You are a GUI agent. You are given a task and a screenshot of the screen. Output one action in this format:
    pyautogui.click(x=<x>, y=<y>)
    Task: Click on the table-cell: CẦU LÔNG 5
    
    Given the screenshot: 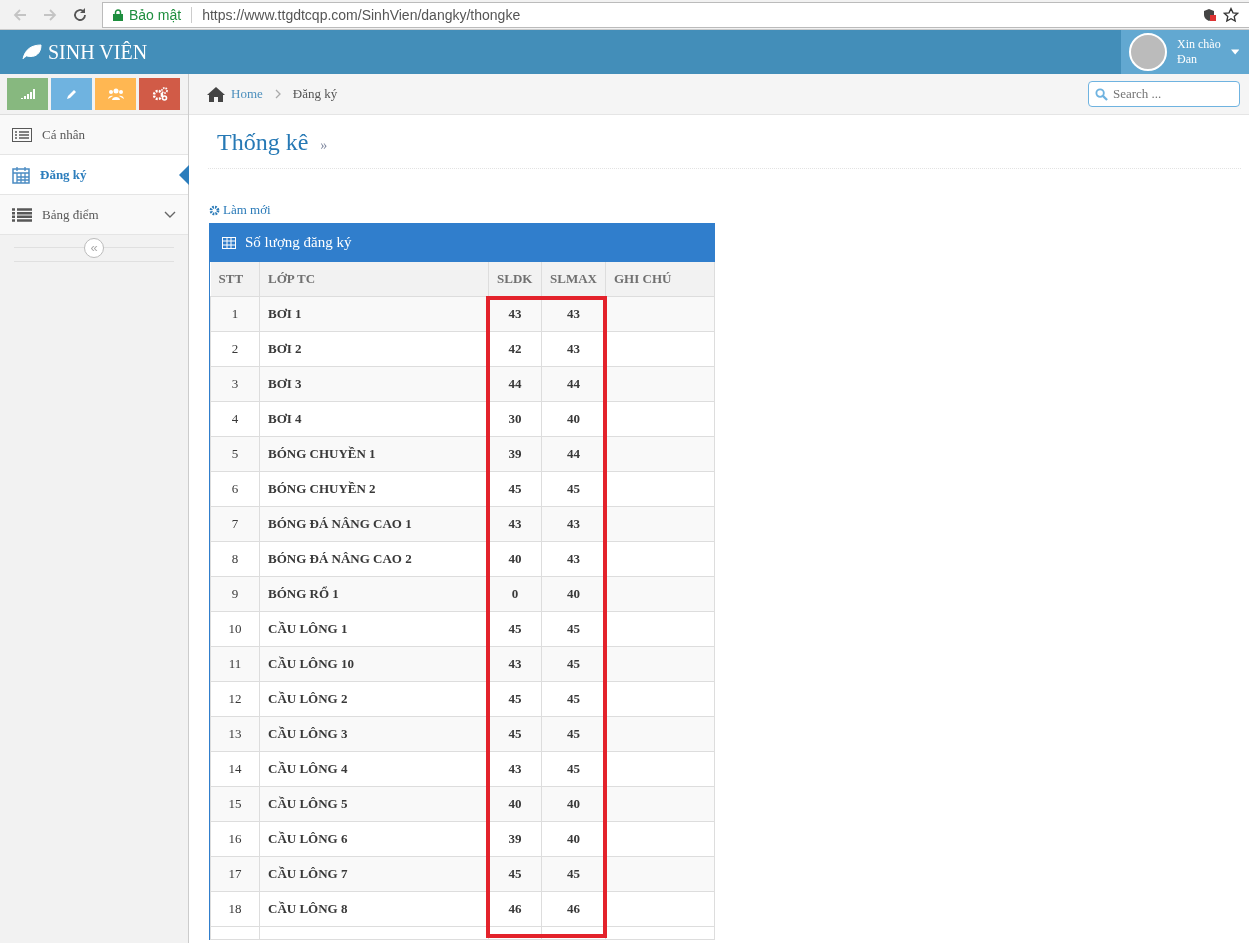 What is the action you would take?
    pyautogui.click(x=374, y=803)
    